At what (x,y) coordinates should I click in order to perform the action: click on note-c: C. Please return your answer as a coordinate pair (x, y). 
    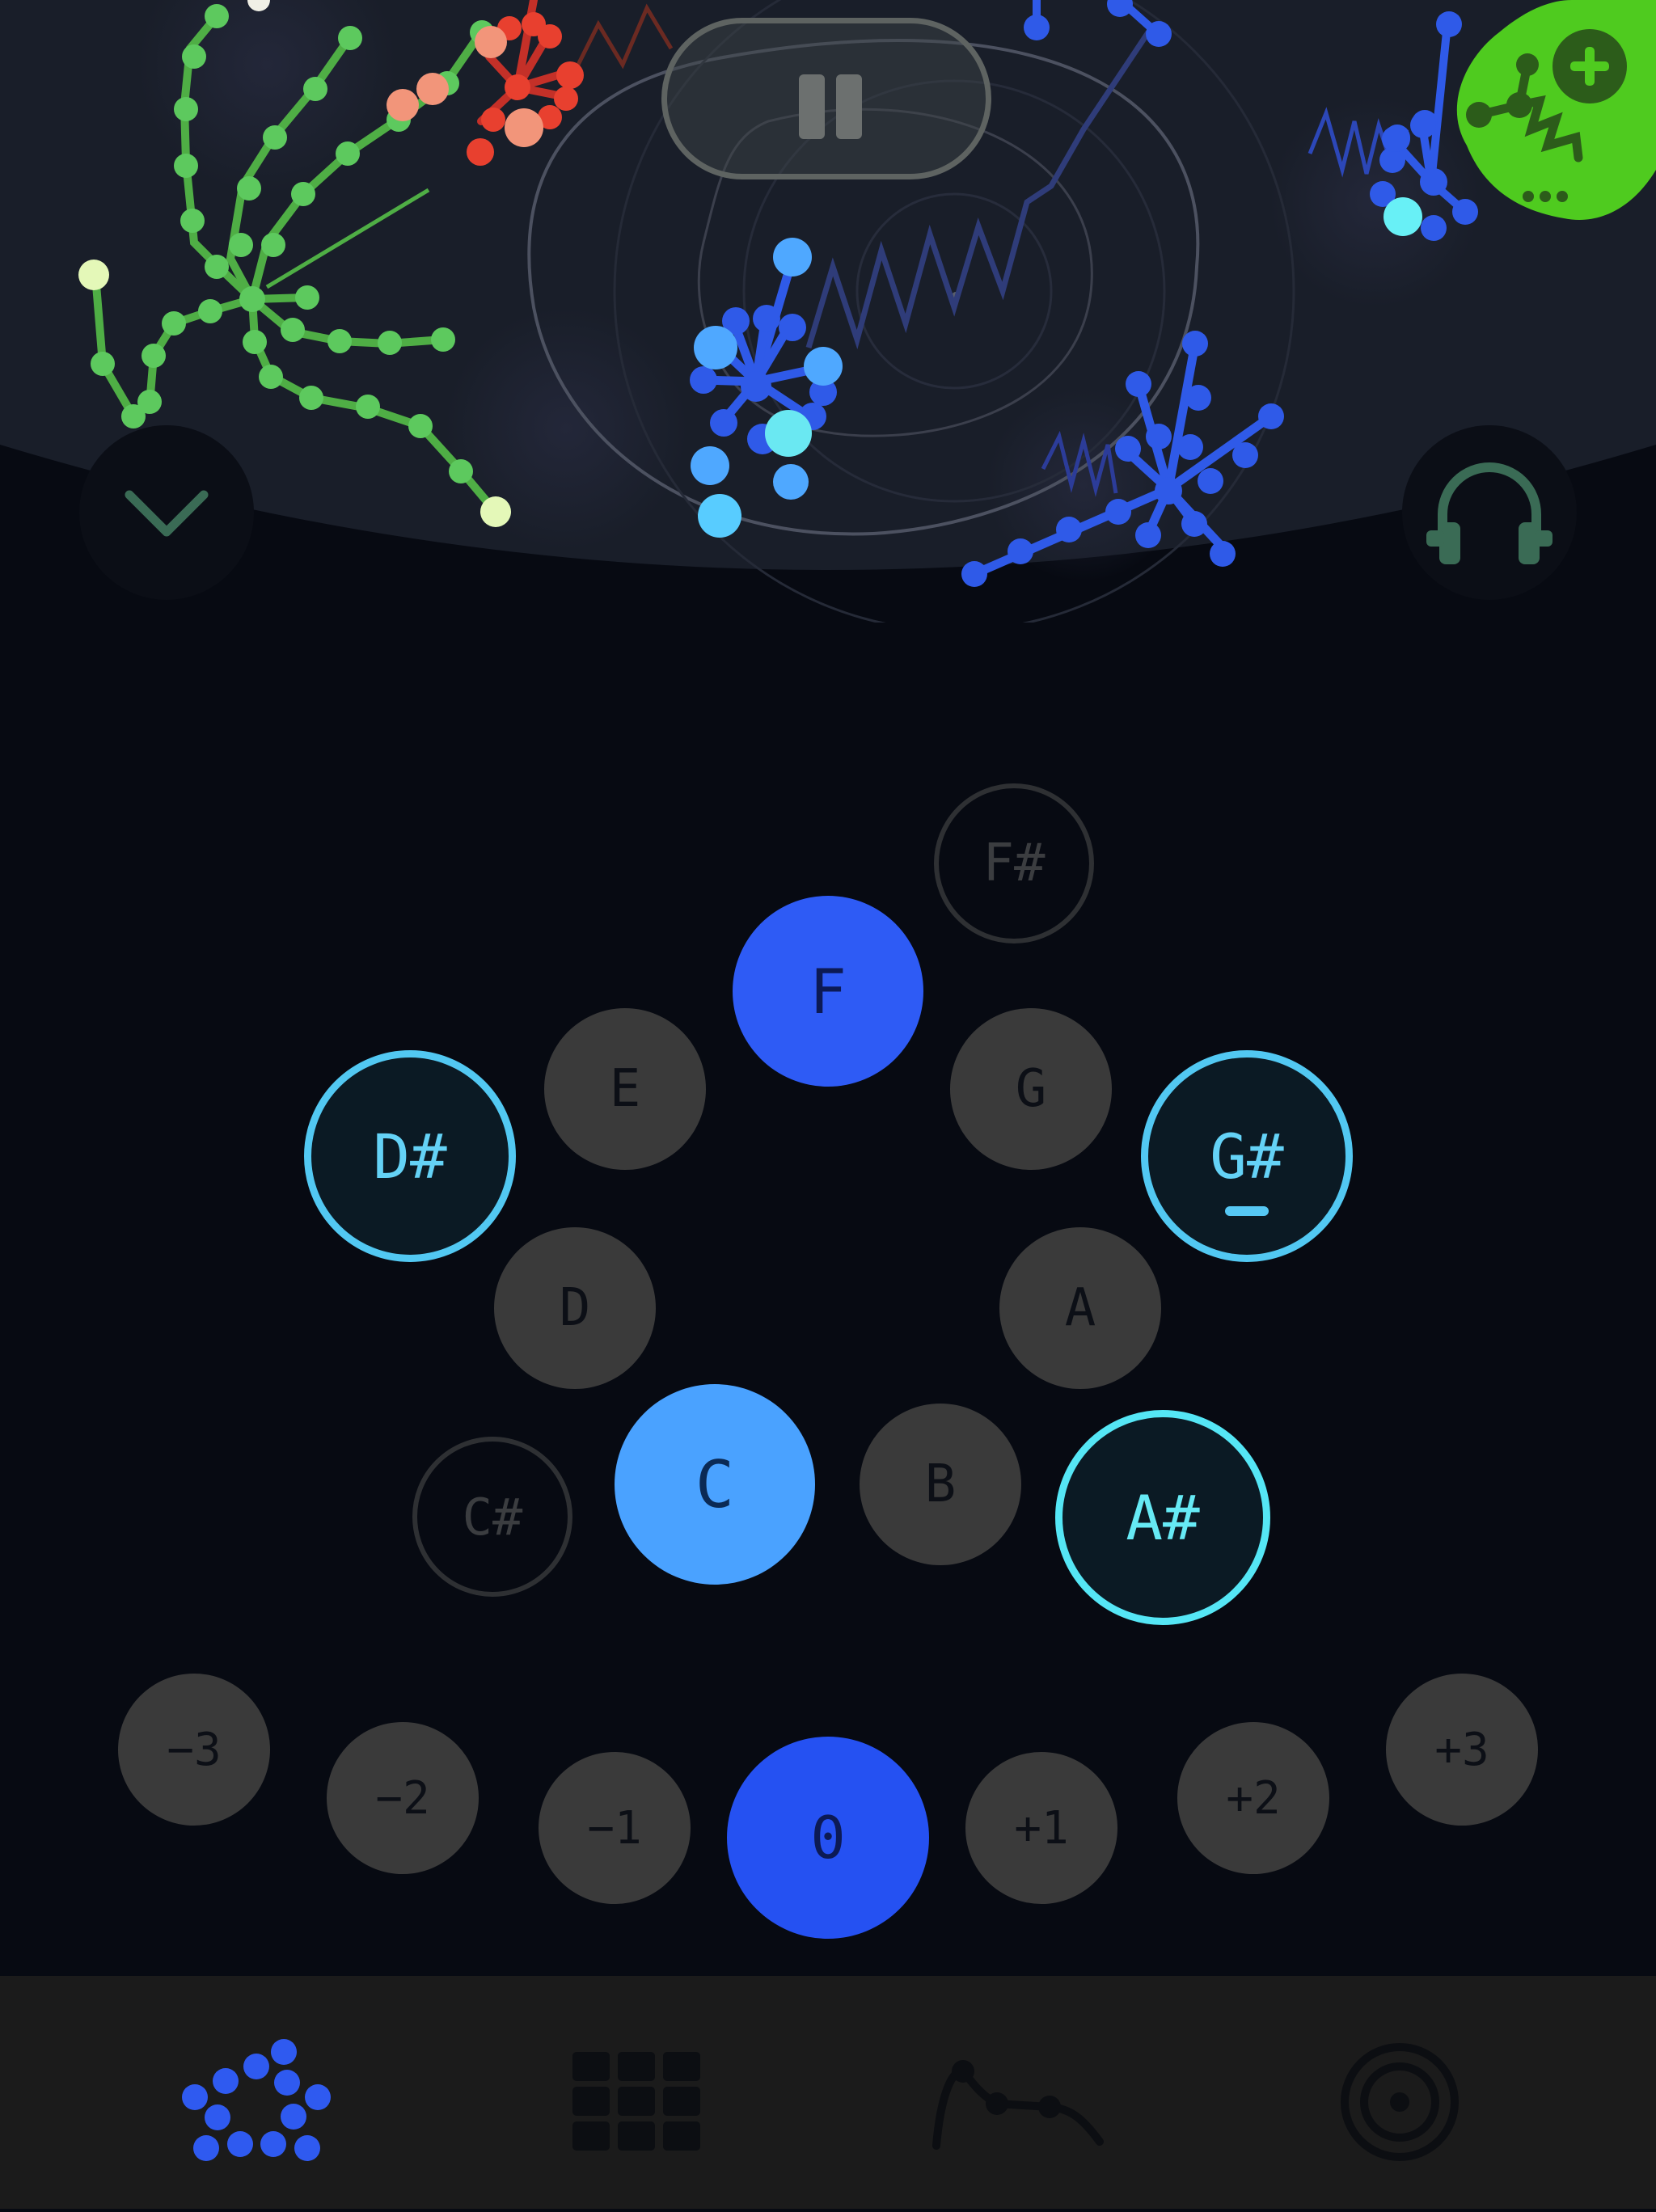
    Looking at the image, I should click on (715, 1485).